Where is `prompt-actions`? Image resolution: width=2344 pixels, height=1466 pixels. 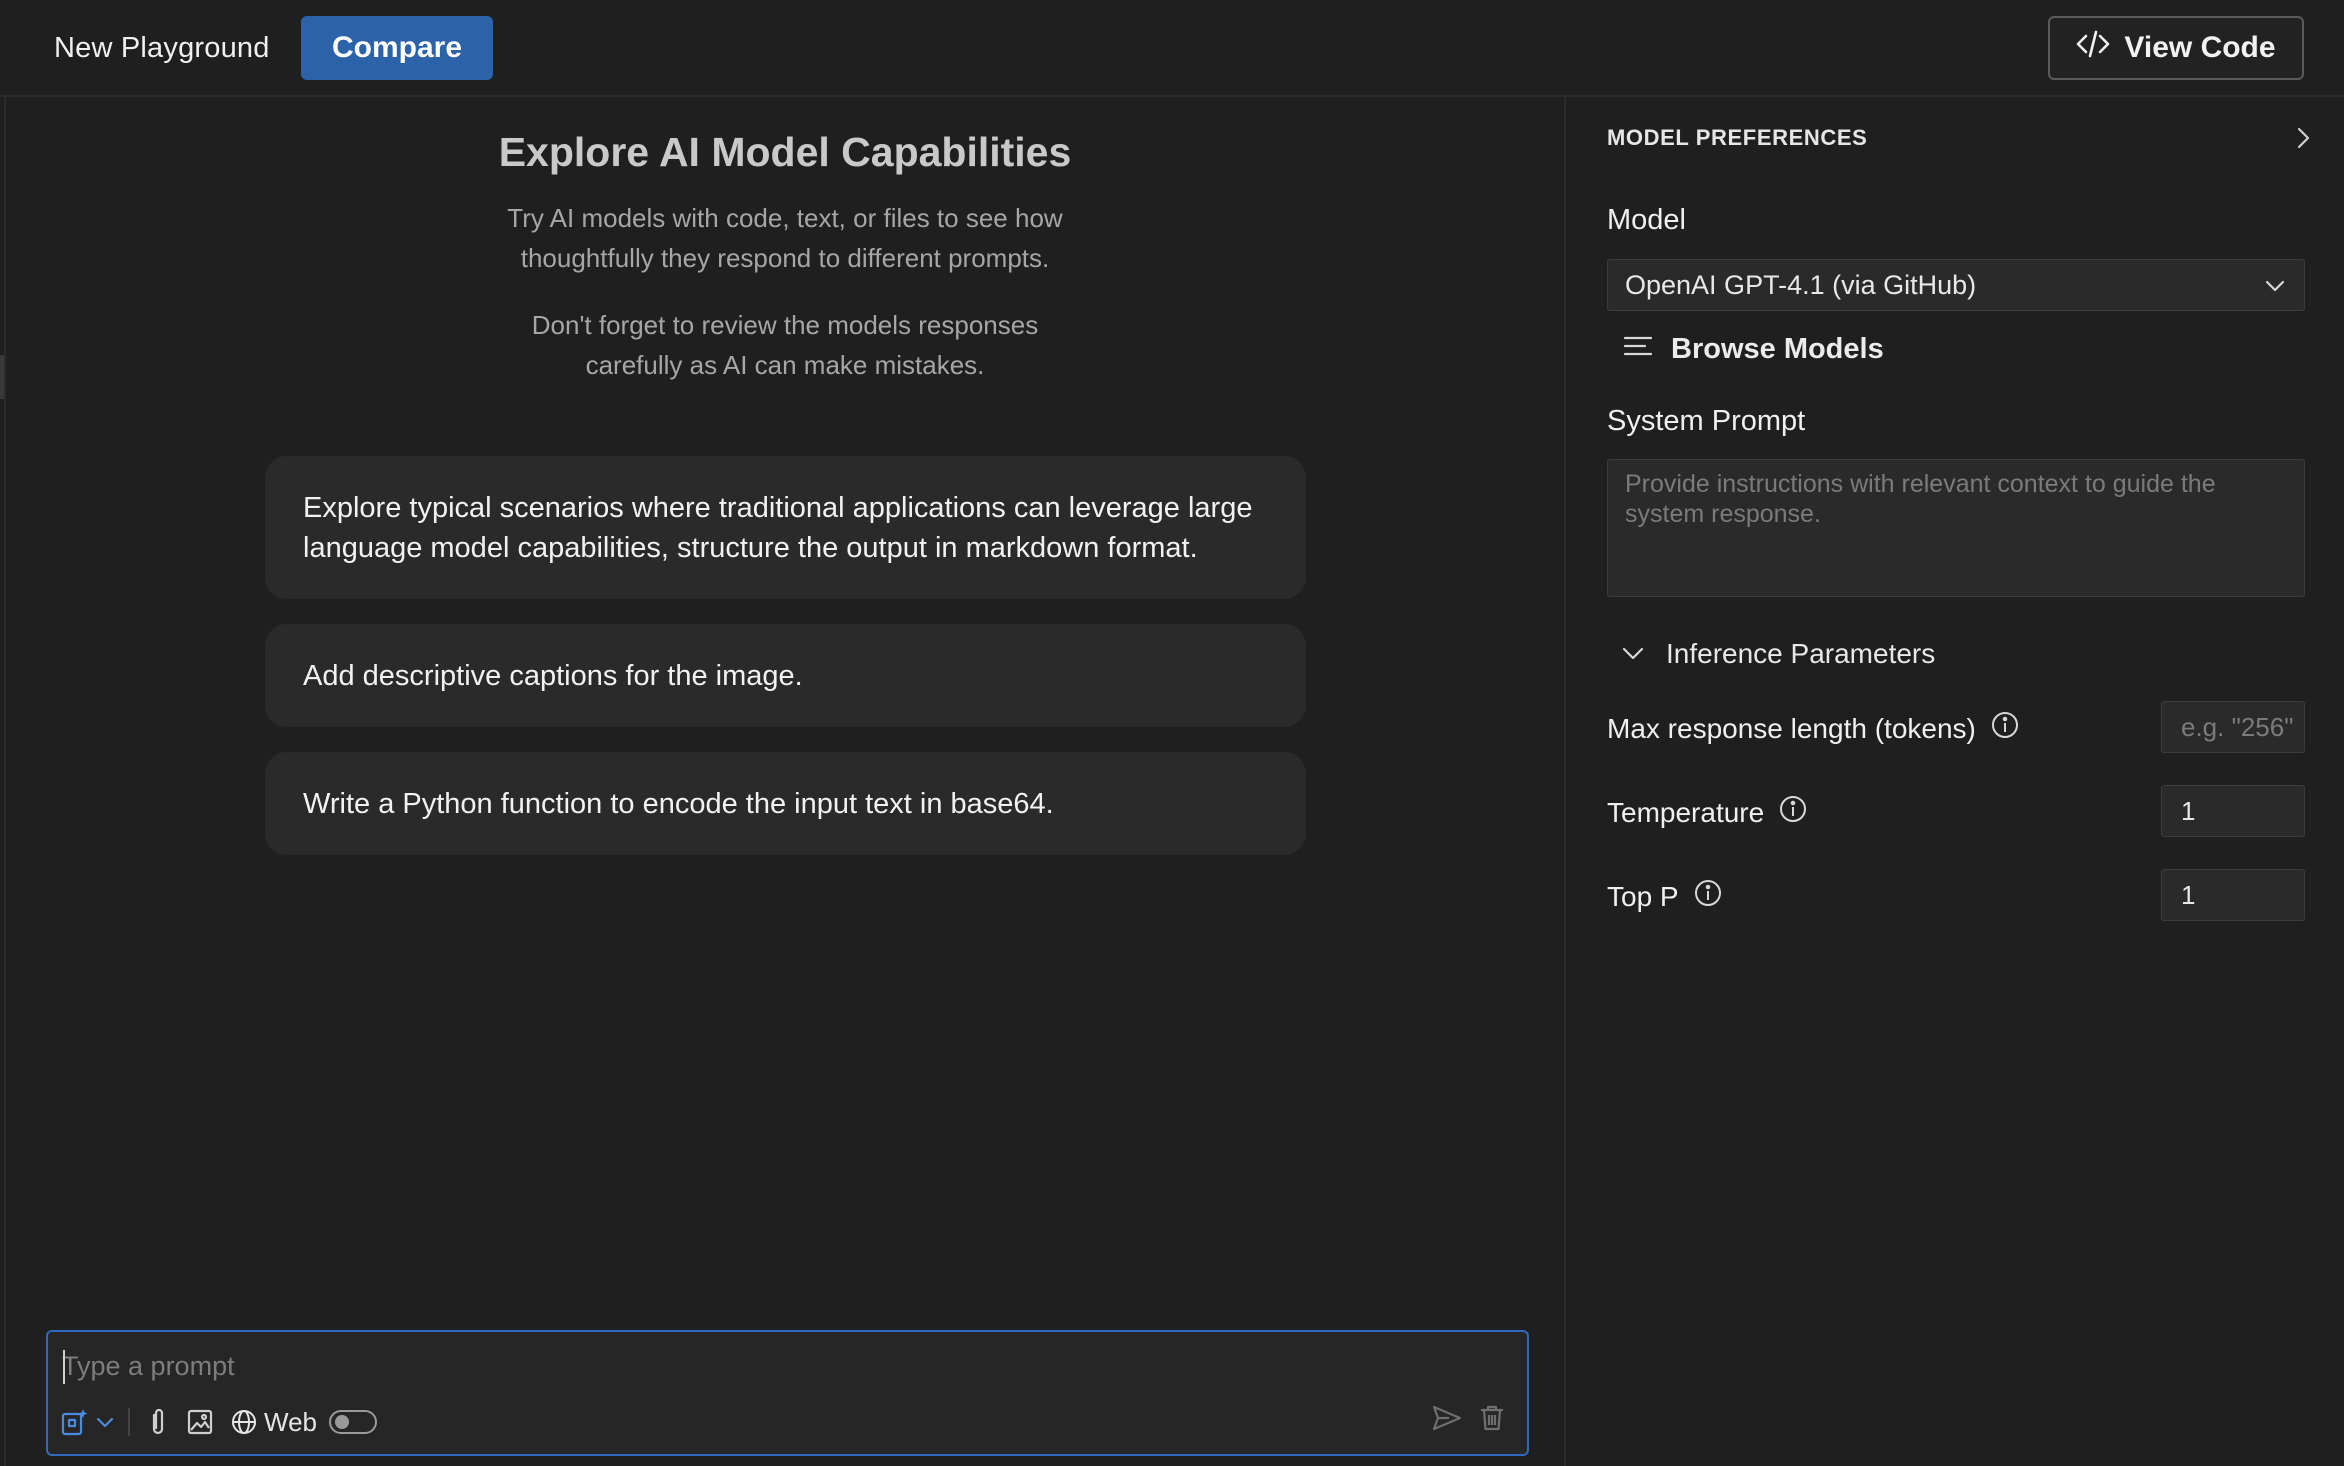 prompt-actions is located at coordinates (1468, 1420).